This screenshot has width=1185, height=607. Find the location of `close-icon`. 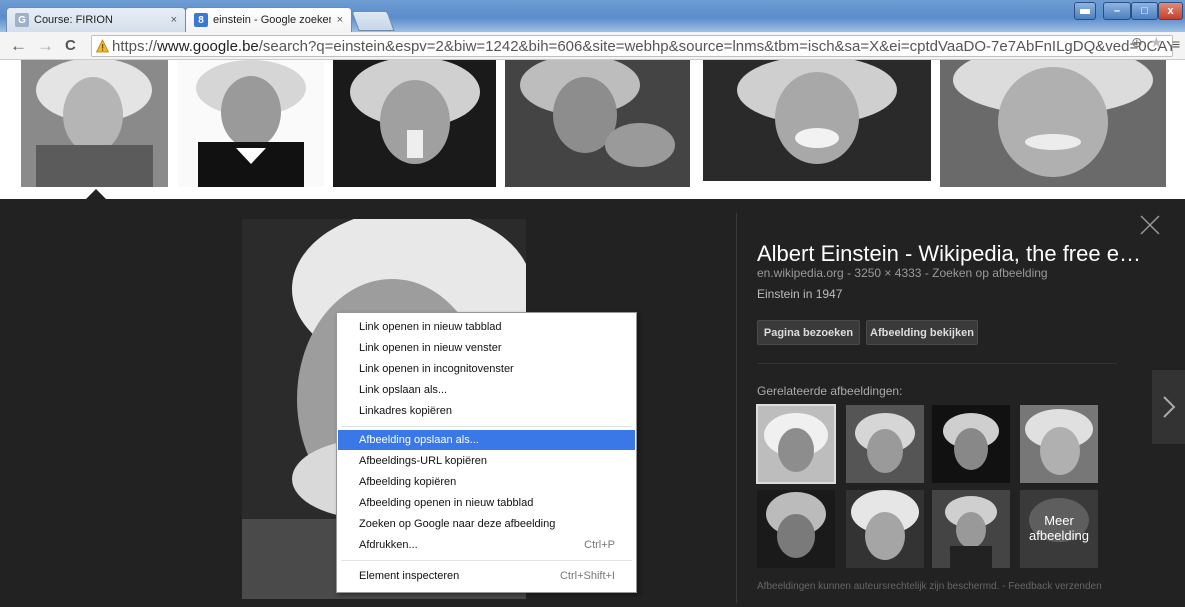

close-icon is located at coordinates (1150, 225).